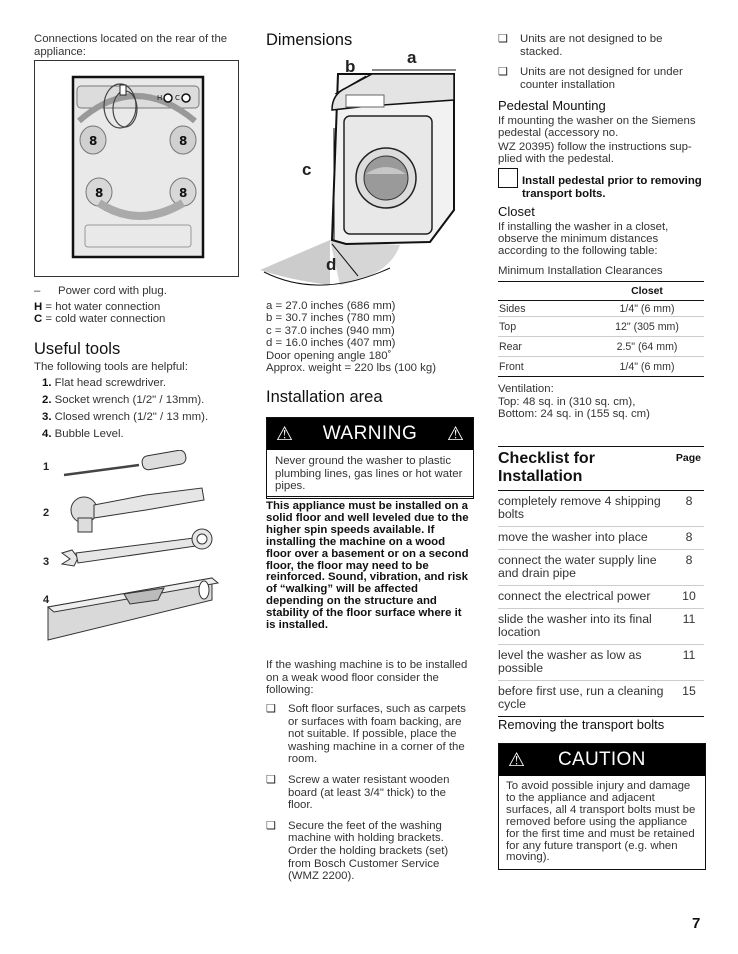  Describe the element at coordinates (139, 434) in the screenshot. I see `tool-item: 4. Bubble Level.` at that location.